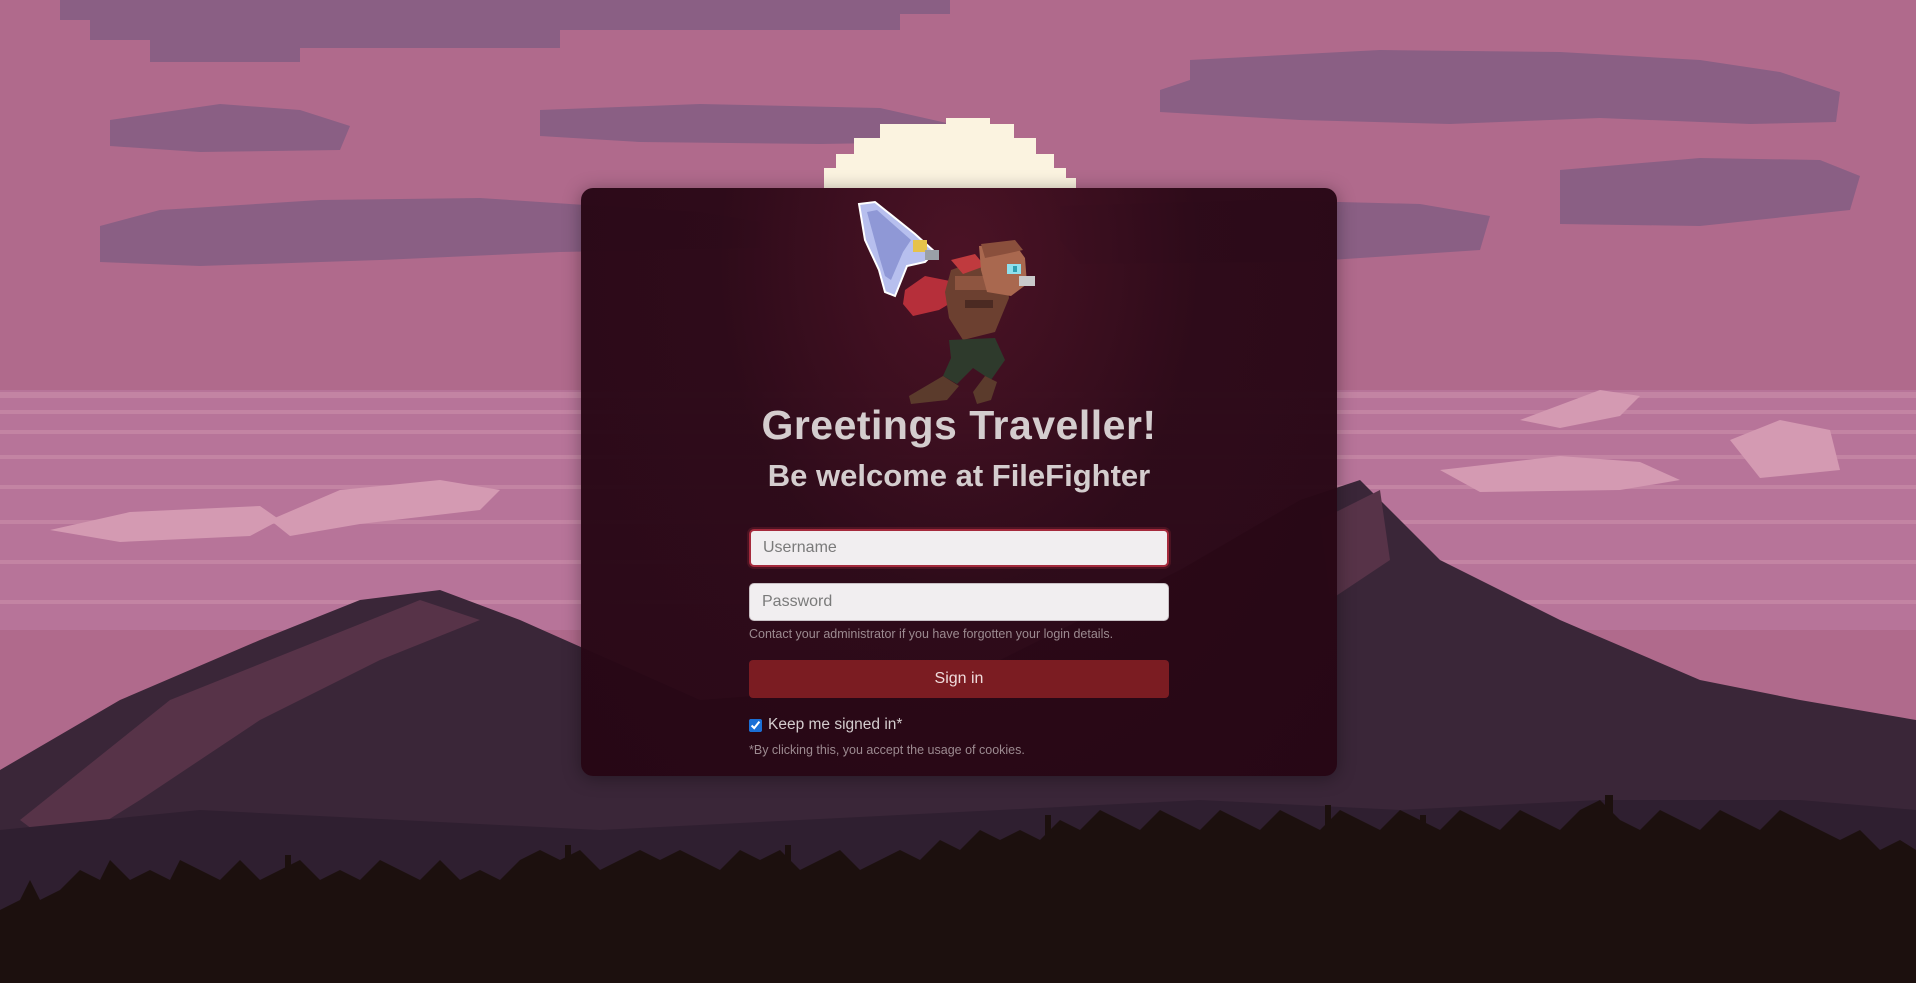 The image size is (1916, 983). I want to click on keep-signed-in-label: Keep me signed in*, so click(835, 725).